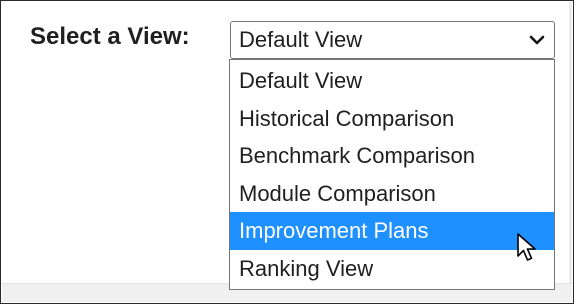 This screenshot has height=304, width=574. I want to click on selected-view-value: Default View, so click(301, 39).